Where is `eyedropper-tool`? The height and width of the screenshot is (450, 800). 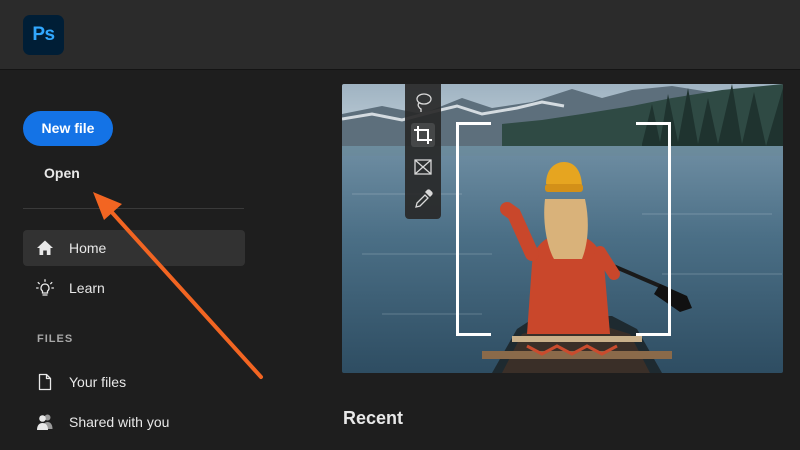 eyedropper-tool is located at coordinates (423, 199).